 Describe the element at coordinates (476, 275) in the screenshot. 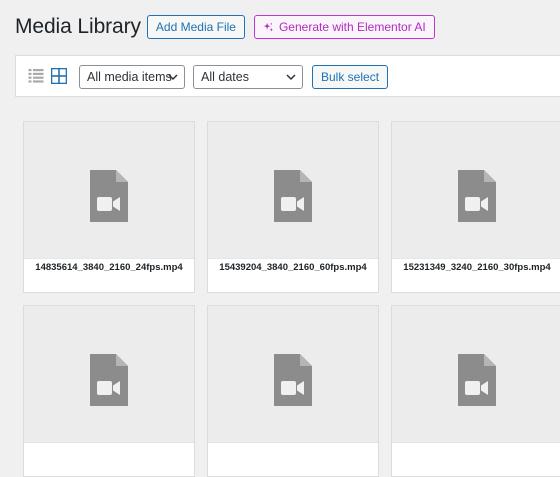

I see `media-filename: 15231349_3240_2160_30fps.mp4` at that location.